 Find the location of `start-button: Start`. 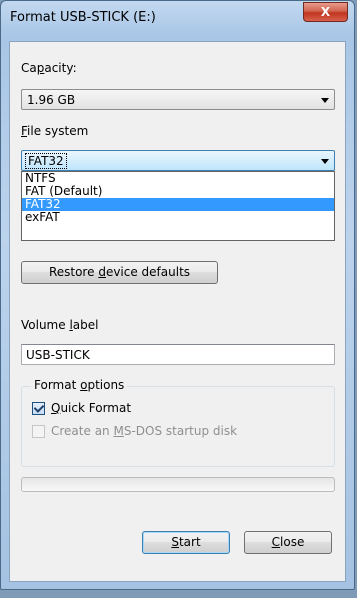

start-button: Start is located at coordinates (186, 542).